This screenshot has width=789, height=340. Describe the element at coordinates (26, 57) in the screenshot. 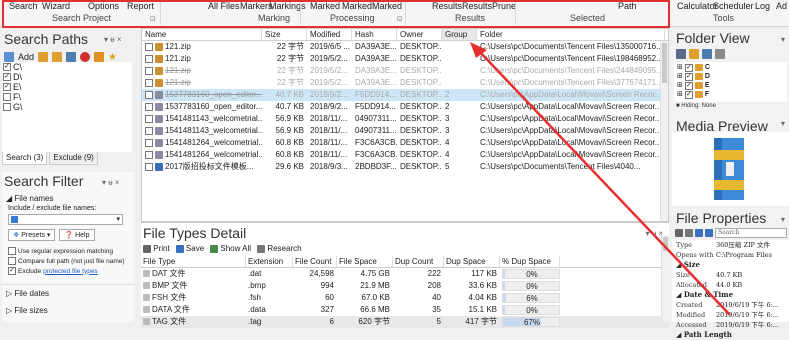

I see `add-button: Add` at that location.